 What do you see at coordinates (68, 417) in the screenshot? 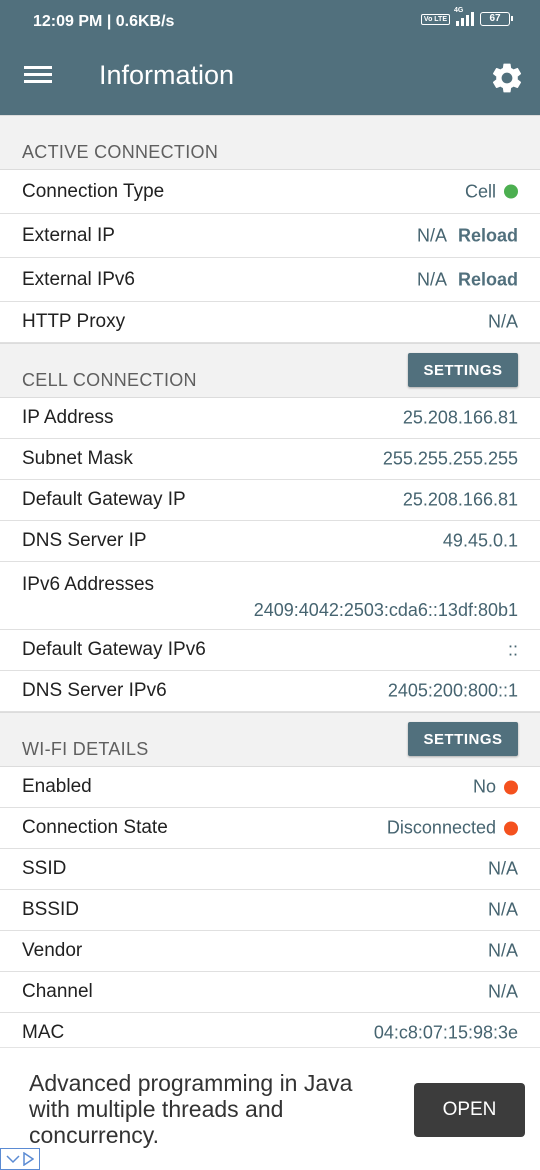
I see `row-label: IP Address` at bounding box center [68, 417].